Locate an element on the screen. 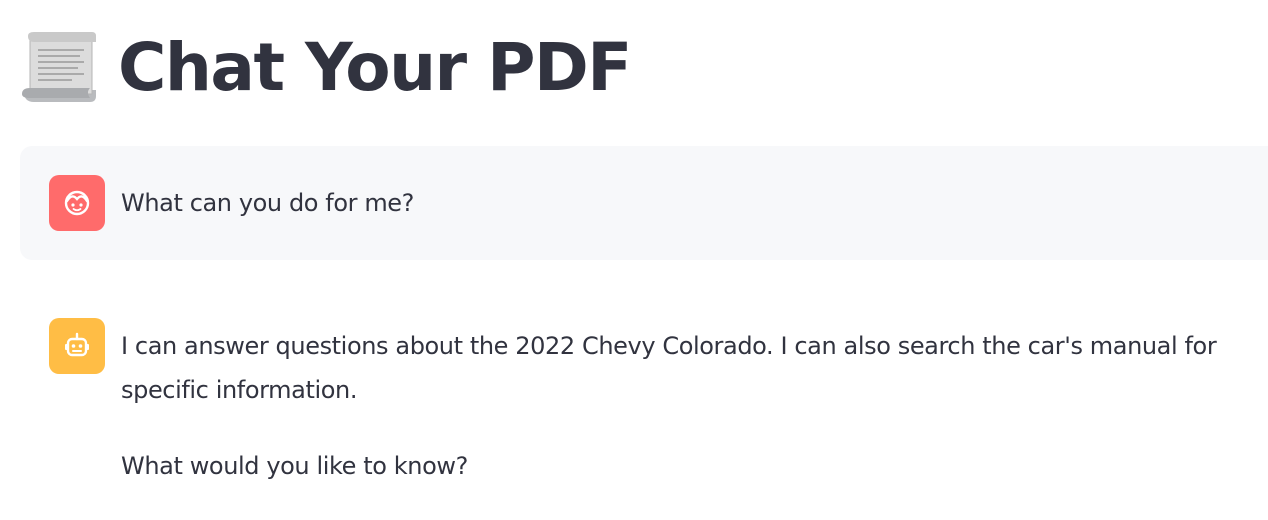  page-title: Chat Your PDF is located at coordinates (375, 67).